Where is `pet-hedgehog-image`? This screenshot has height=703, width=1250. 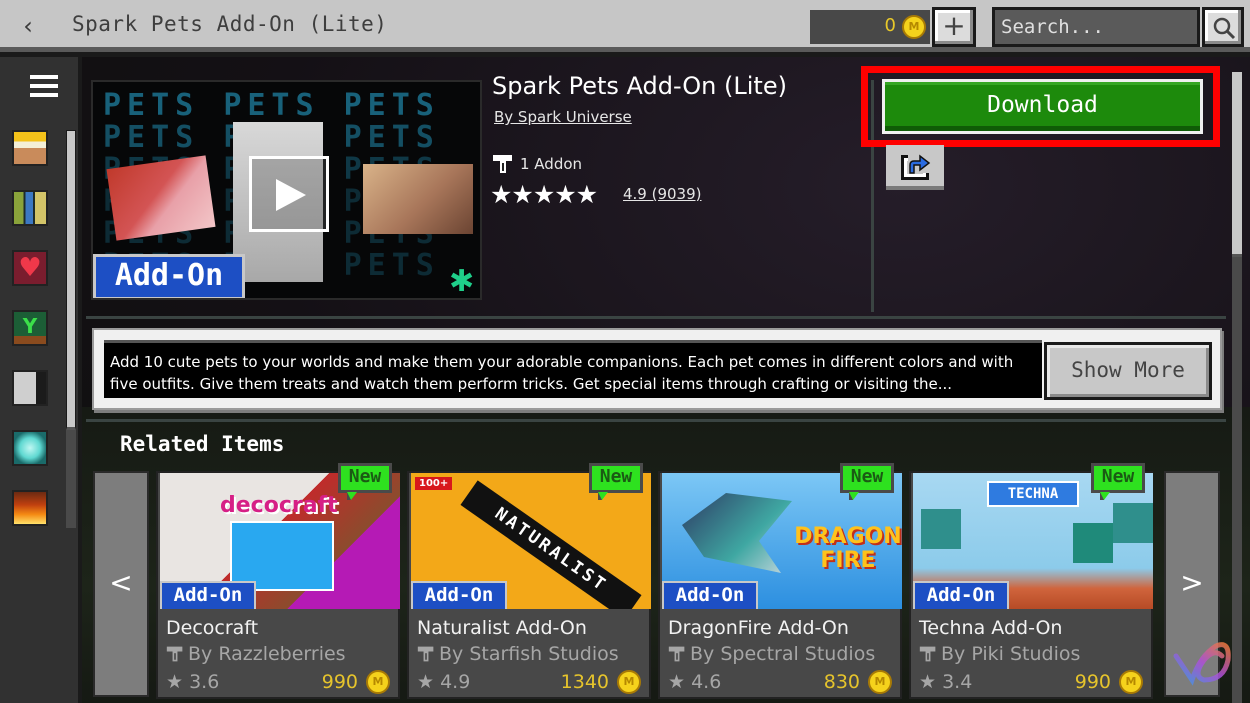
pet-hedgehog-image is located at coordinates (418, 199).